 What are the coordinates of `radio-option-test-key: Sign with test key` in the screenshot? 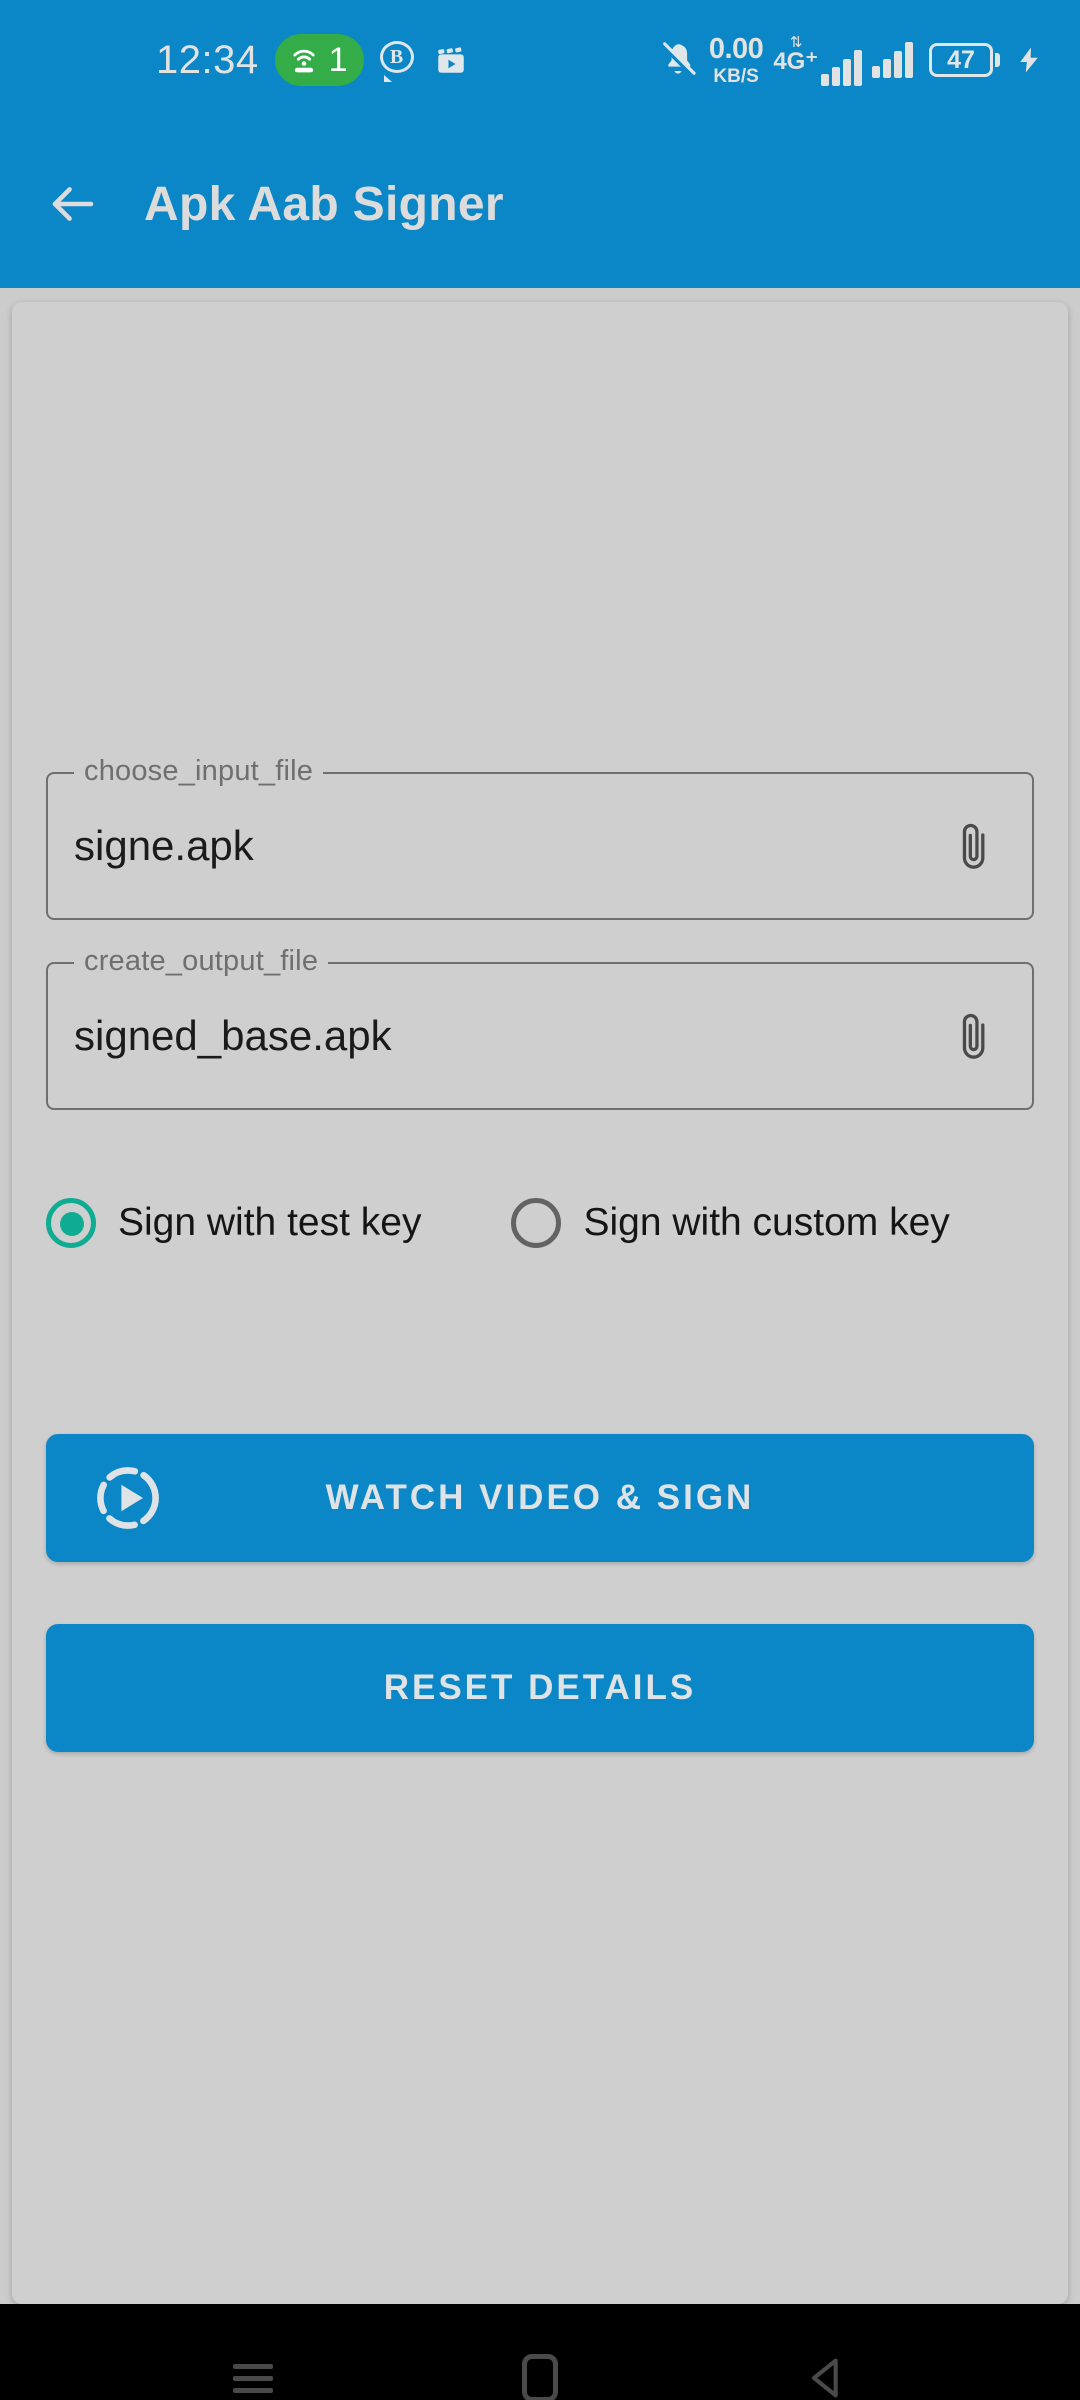 It's located at (233, 1223).